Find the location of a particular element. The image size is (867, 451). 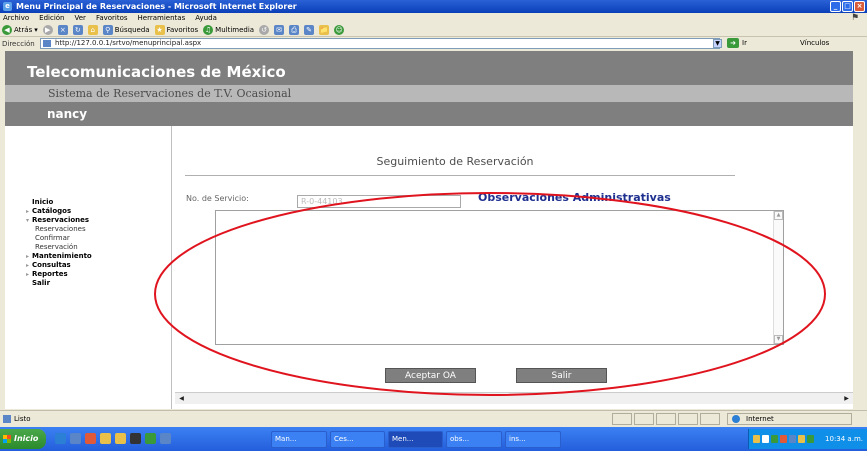

app-quicklaunch-icon is located at coordinates (105, 438).